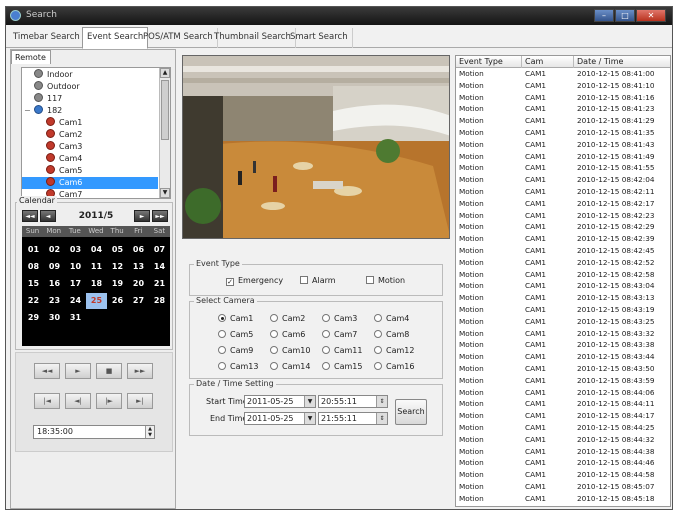 The height and width of the screenshot is (513, 678). Describe the element at coordinates (52, 159) in the screenshot. I see `tree-item-cam4: Cam4` at that location.